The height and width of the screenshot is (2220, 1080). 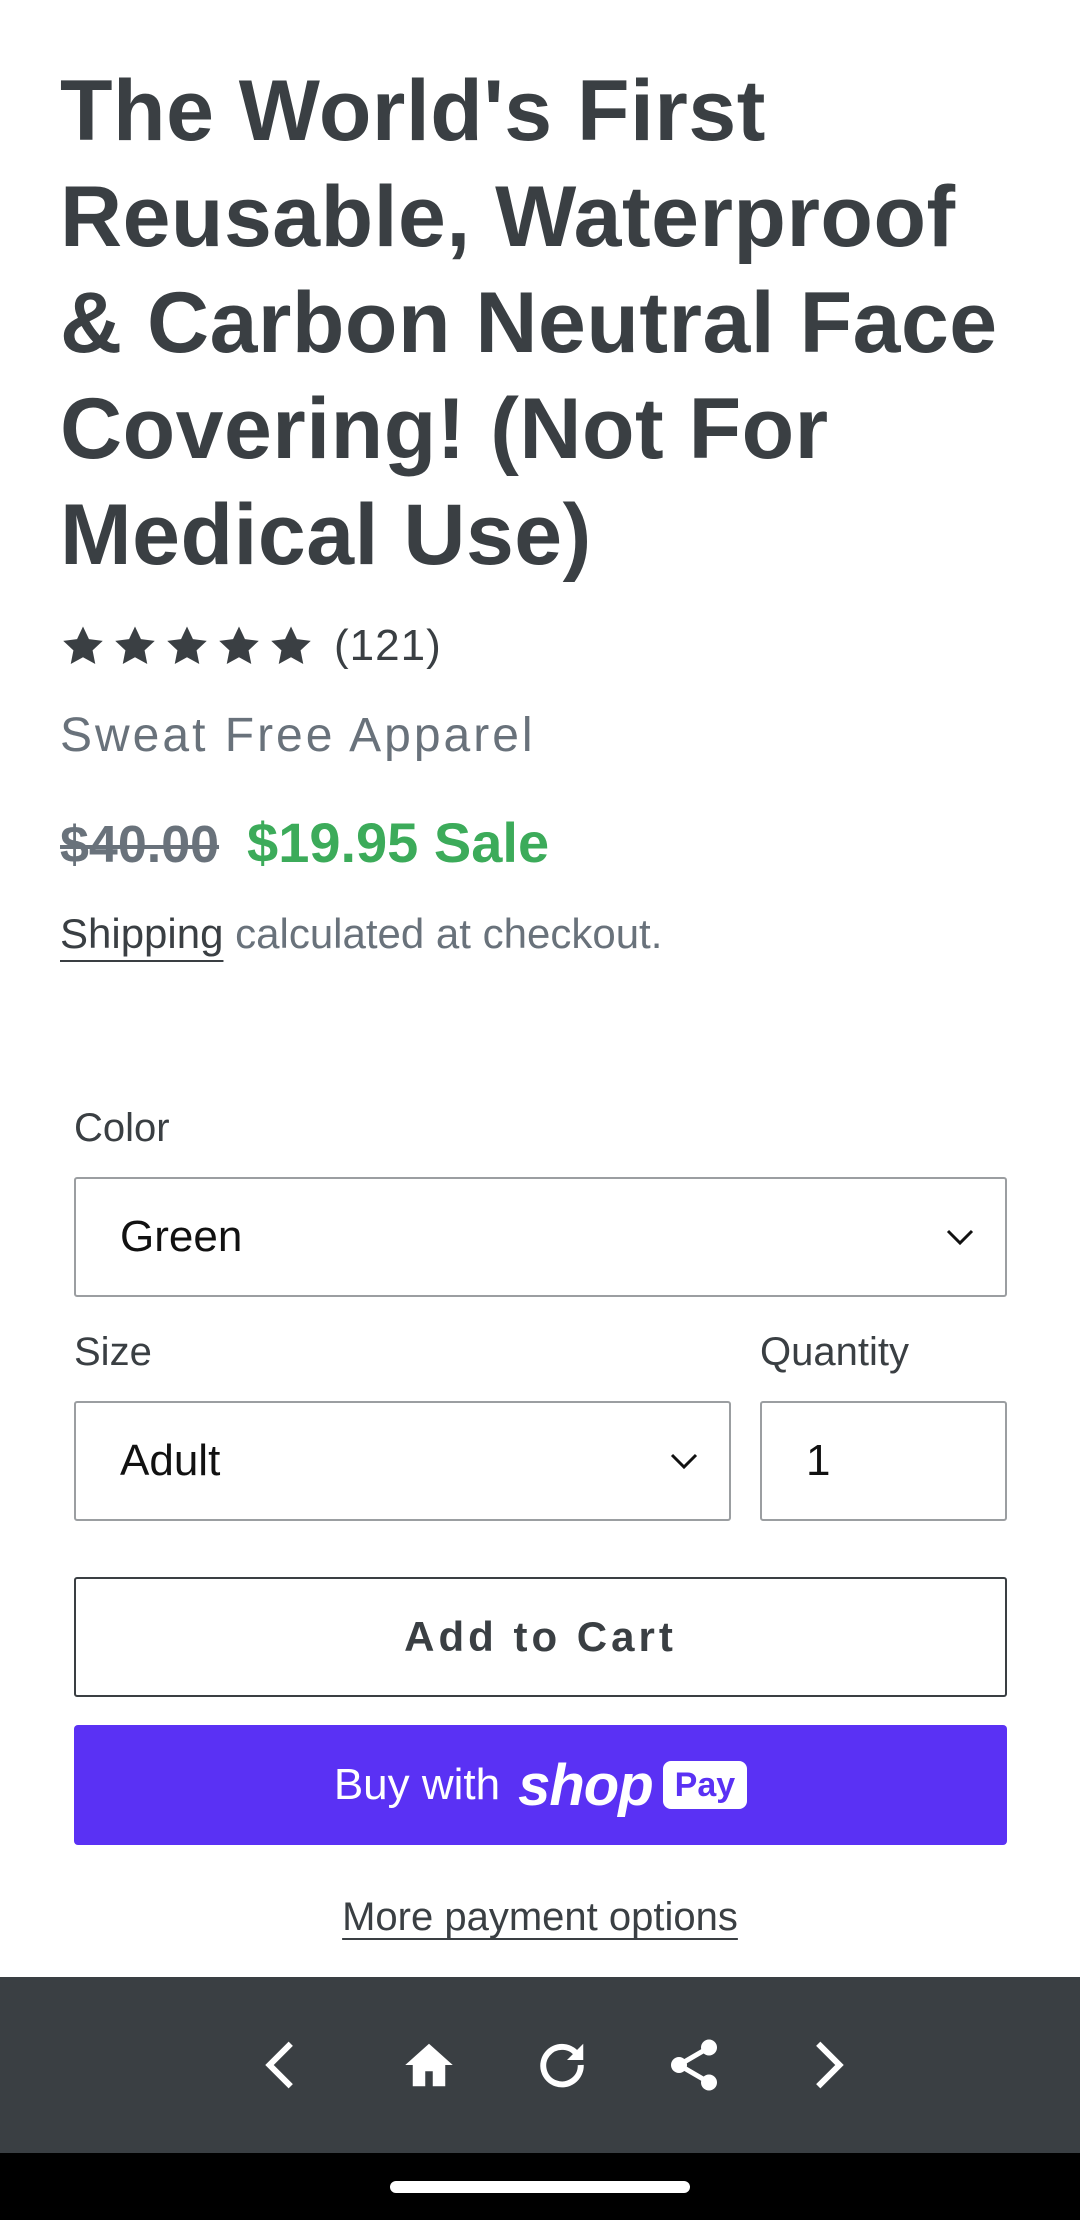 What do you see at coordinates (113, 1352) in the screenshot?
I see `size-label: Size` at bounding box center [113, 1352].